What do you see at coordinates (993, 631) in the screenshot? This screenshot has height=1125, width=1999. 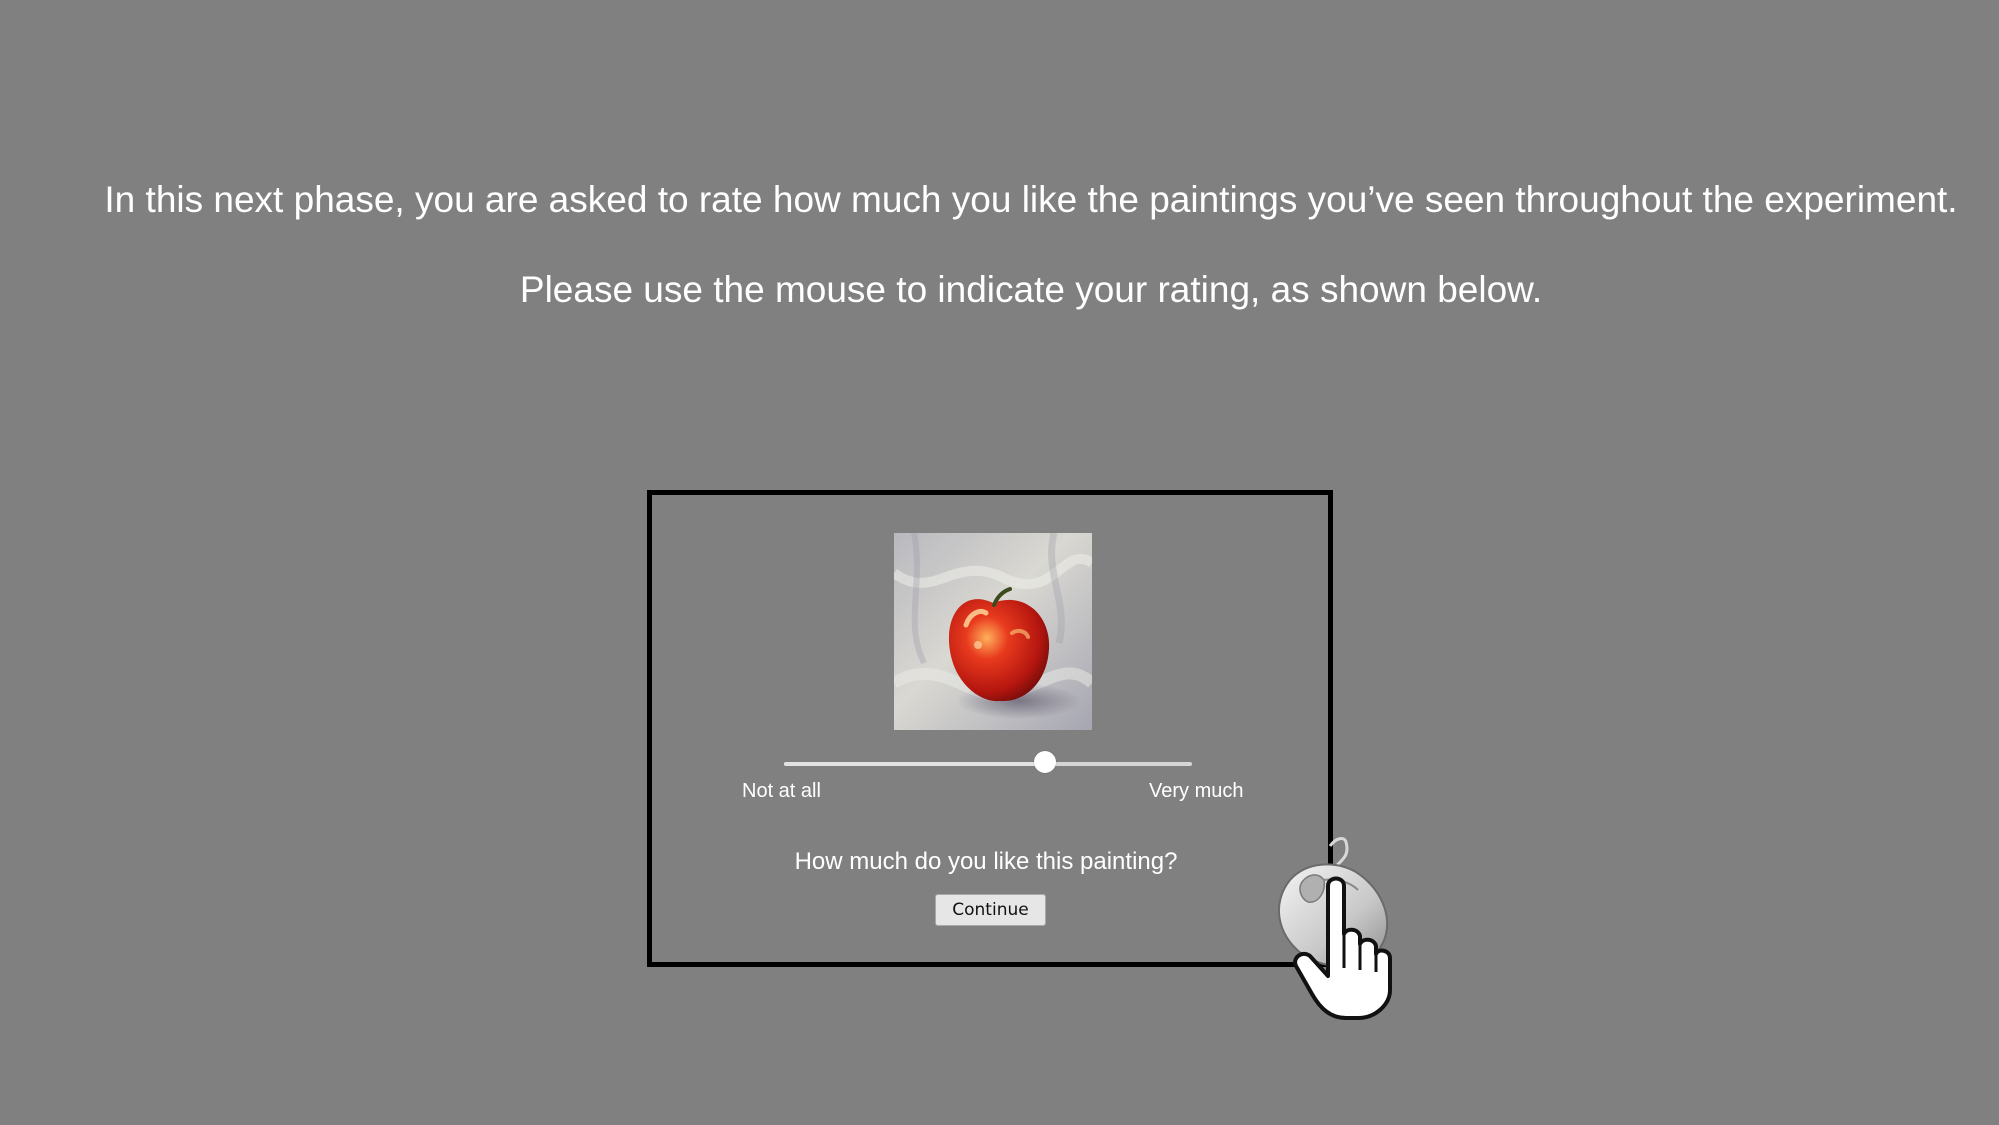 I see `apple-painting-image` at bounding box center [993, 631].